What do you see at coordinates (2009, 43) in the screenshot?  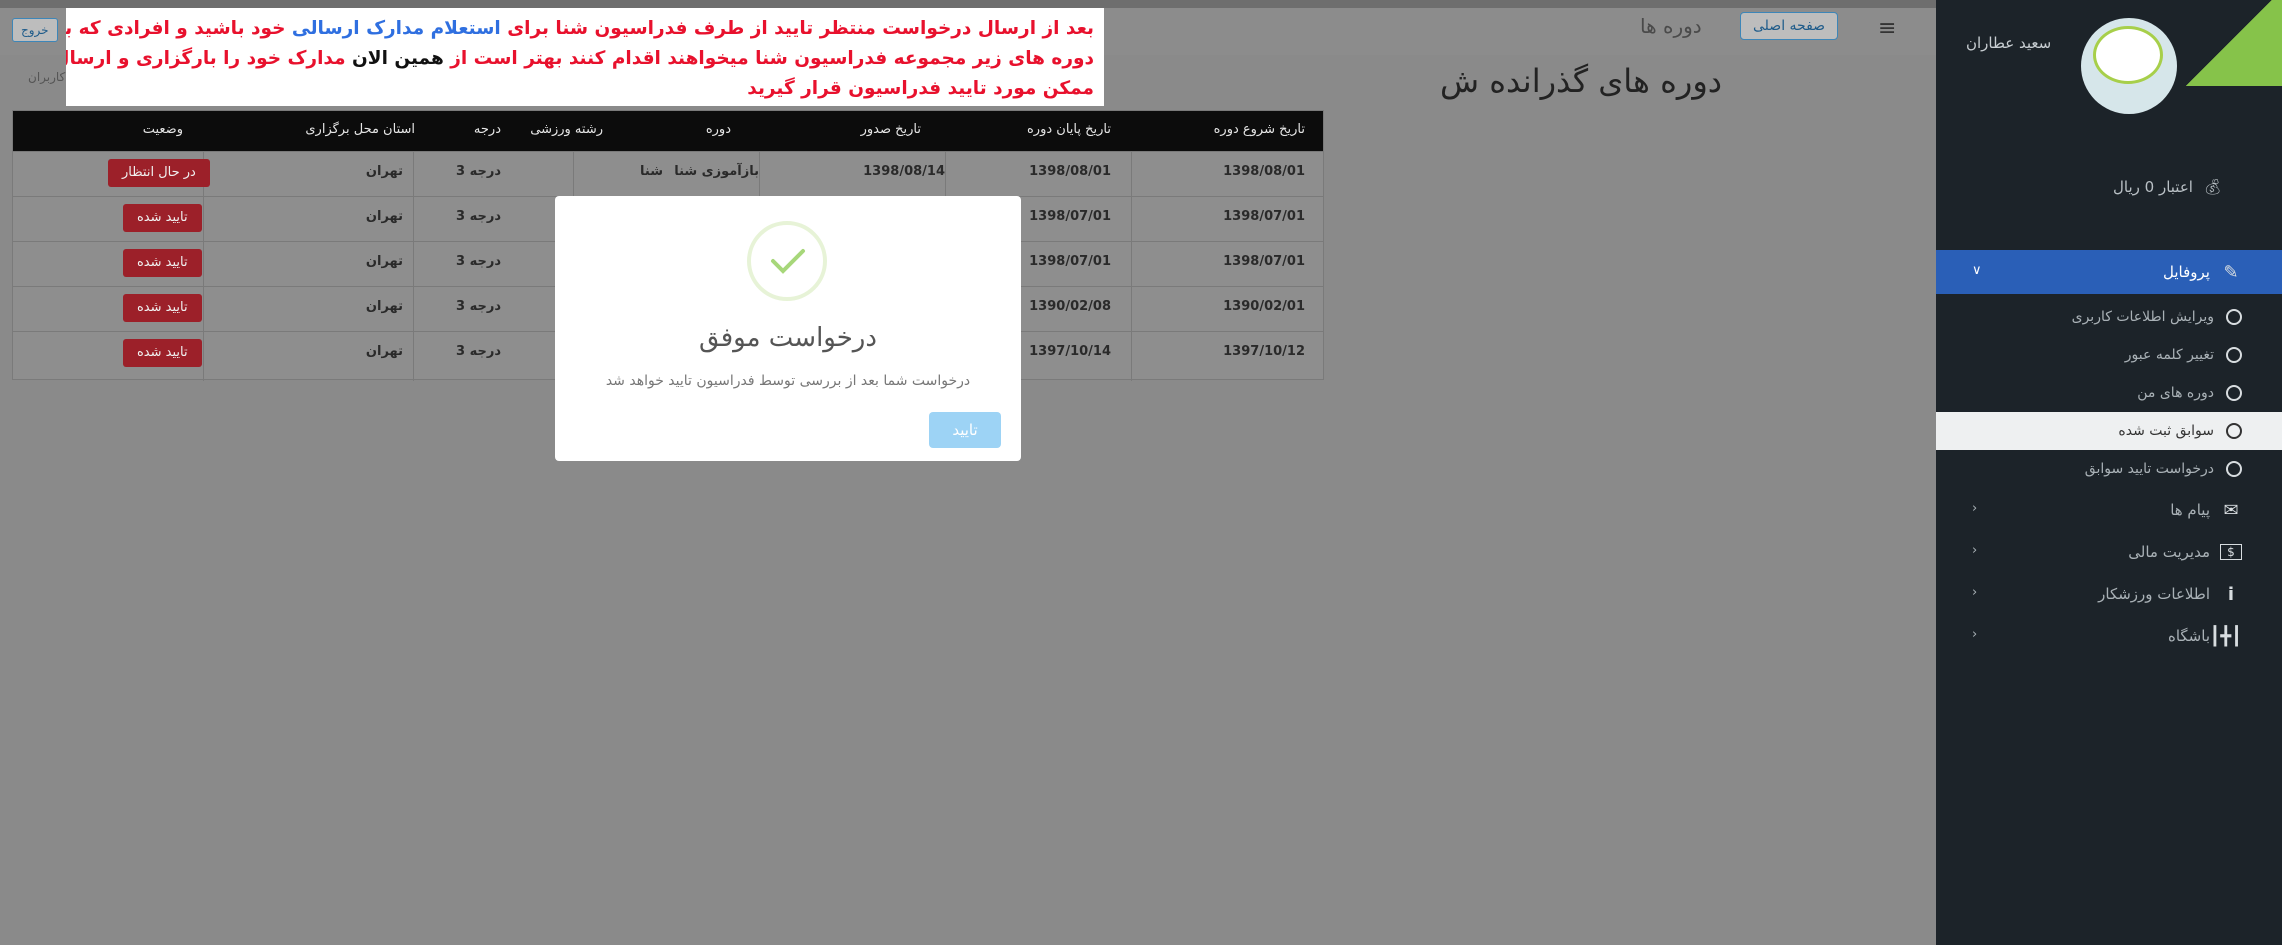 I see `user-name: سعید عطاران` at bounding box center [2009, 43].